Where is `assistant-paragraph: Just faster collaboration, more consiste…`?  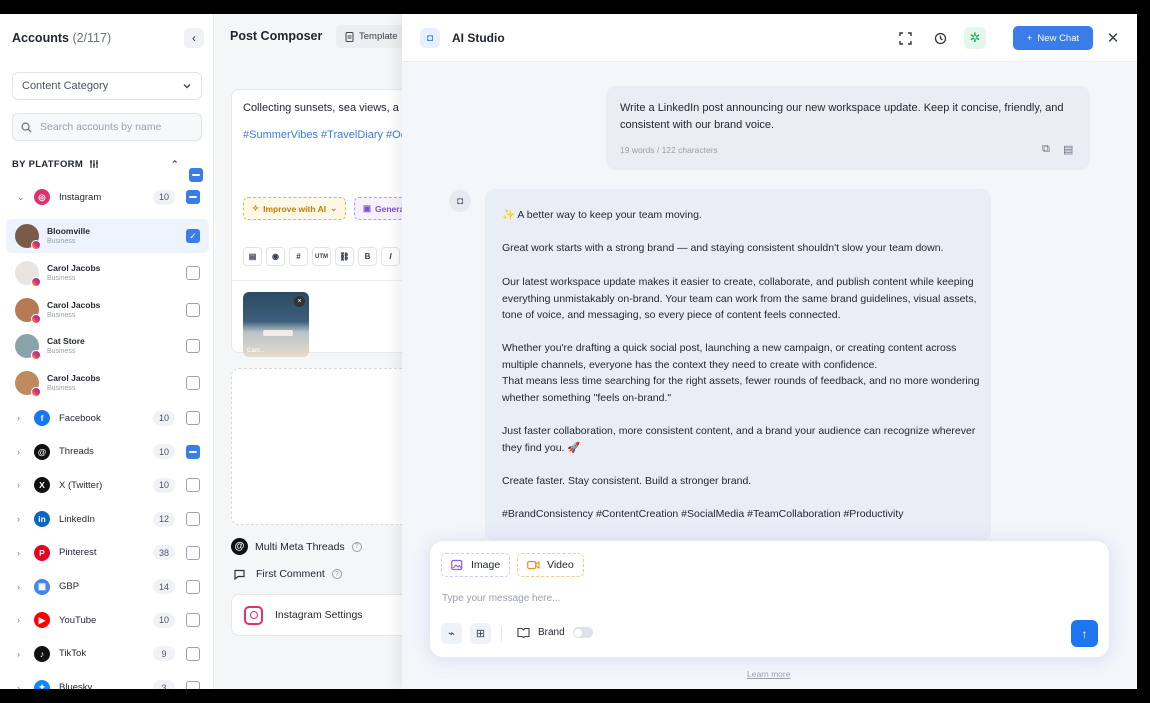
assistant-paragraph: Just faster collaboration, more consiste… is located at coordinates (739, 439).